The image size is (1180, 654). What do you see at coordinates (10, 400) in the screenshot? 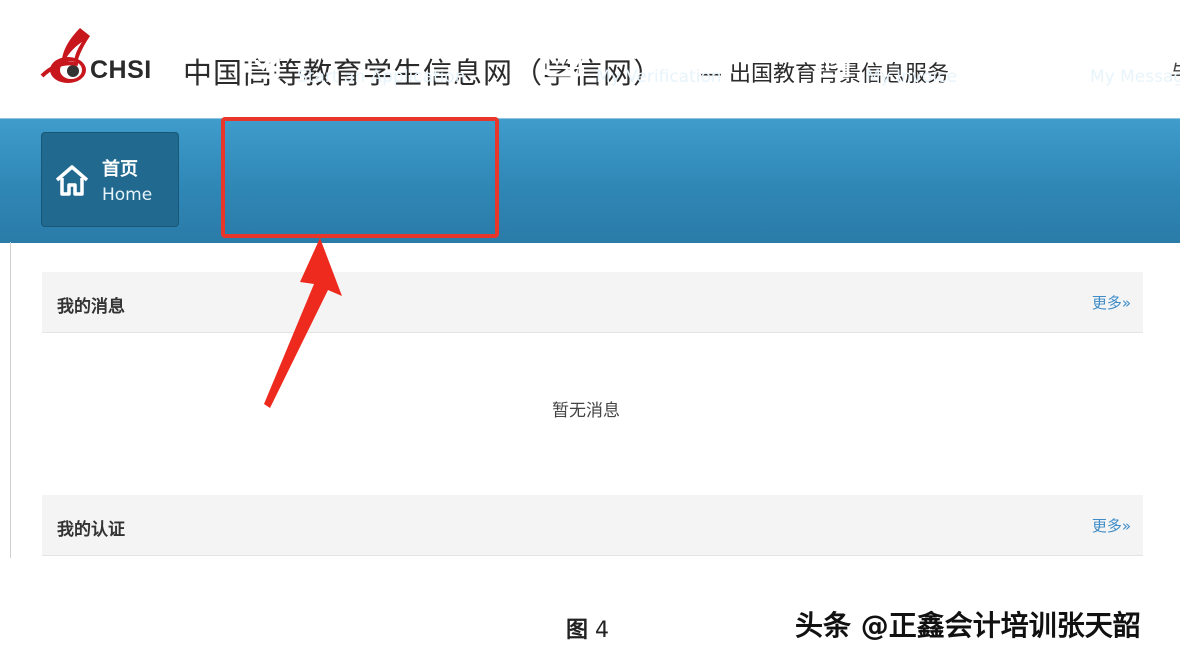
I see `content-divider` at bounding box center [10, 400].